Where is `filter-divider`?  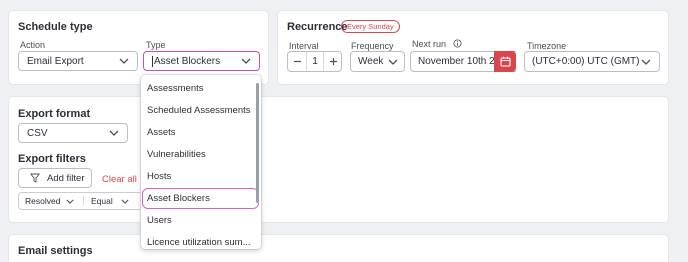 filter-divider is located at coordinates (83, 201).